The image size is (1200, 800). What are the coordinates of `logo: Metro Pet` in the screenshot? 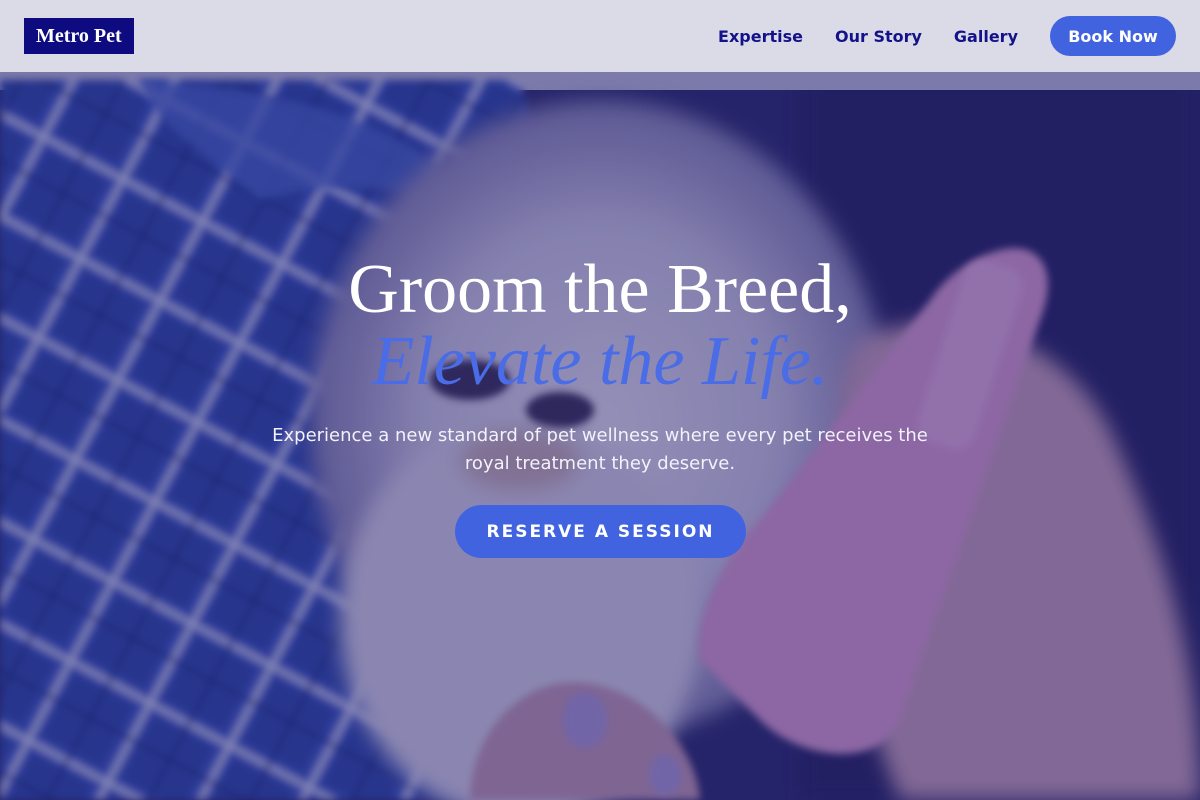 It's located at (79, 36).